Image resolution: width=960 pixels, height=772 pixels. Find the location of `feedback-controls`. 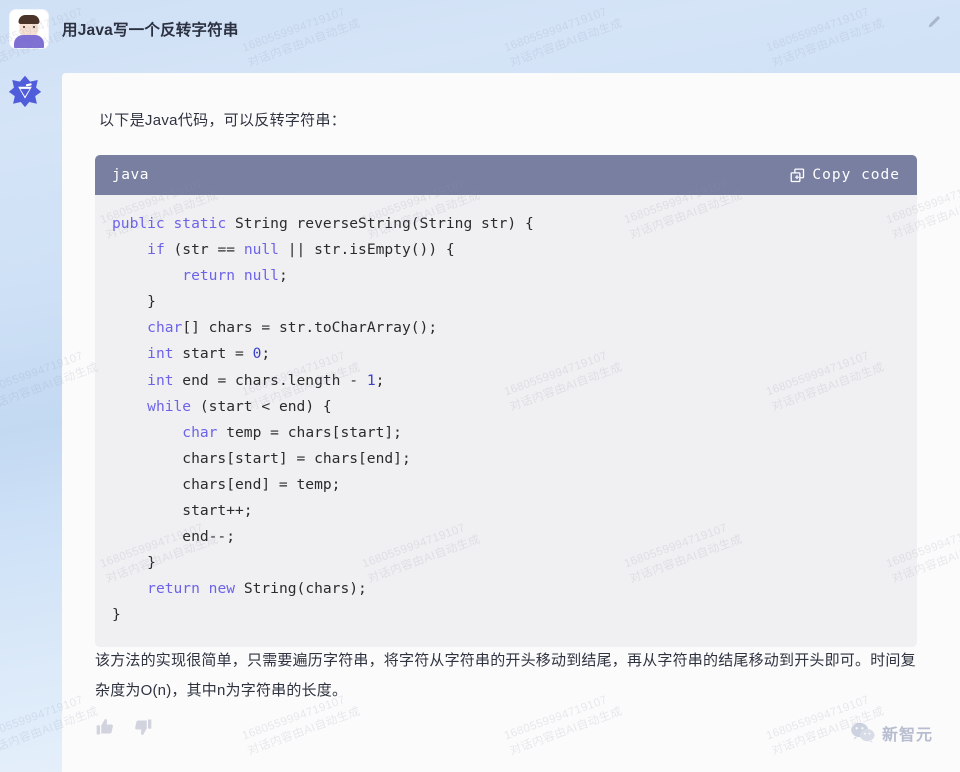

feedback-controls is located at coordinates (124, 727).